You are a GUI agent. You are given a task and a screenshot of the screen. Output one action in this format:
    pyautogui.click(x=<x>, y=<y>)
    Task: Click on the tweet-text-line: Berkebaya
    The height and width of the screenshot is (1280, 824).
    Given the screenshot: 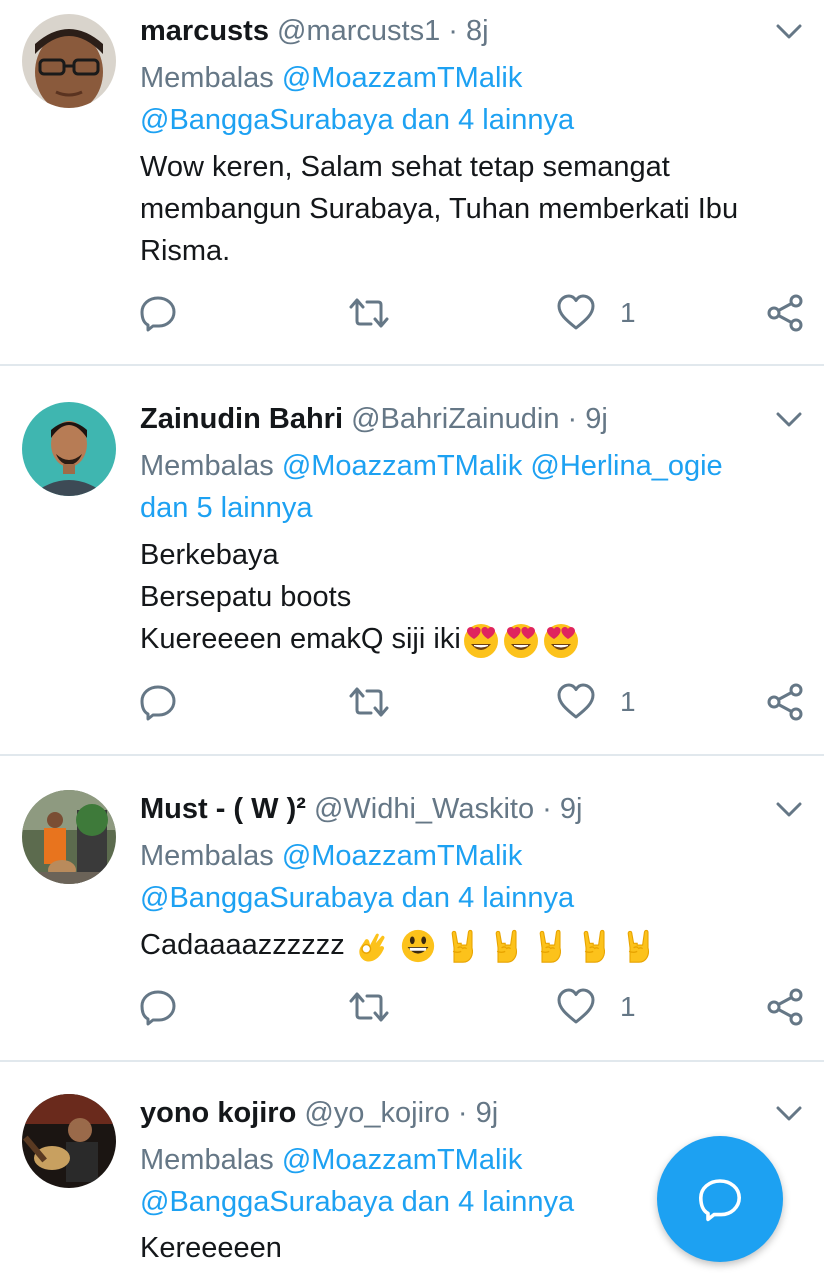 What is the action you would take?
    pyautogui.click(x=209, y=555)
    